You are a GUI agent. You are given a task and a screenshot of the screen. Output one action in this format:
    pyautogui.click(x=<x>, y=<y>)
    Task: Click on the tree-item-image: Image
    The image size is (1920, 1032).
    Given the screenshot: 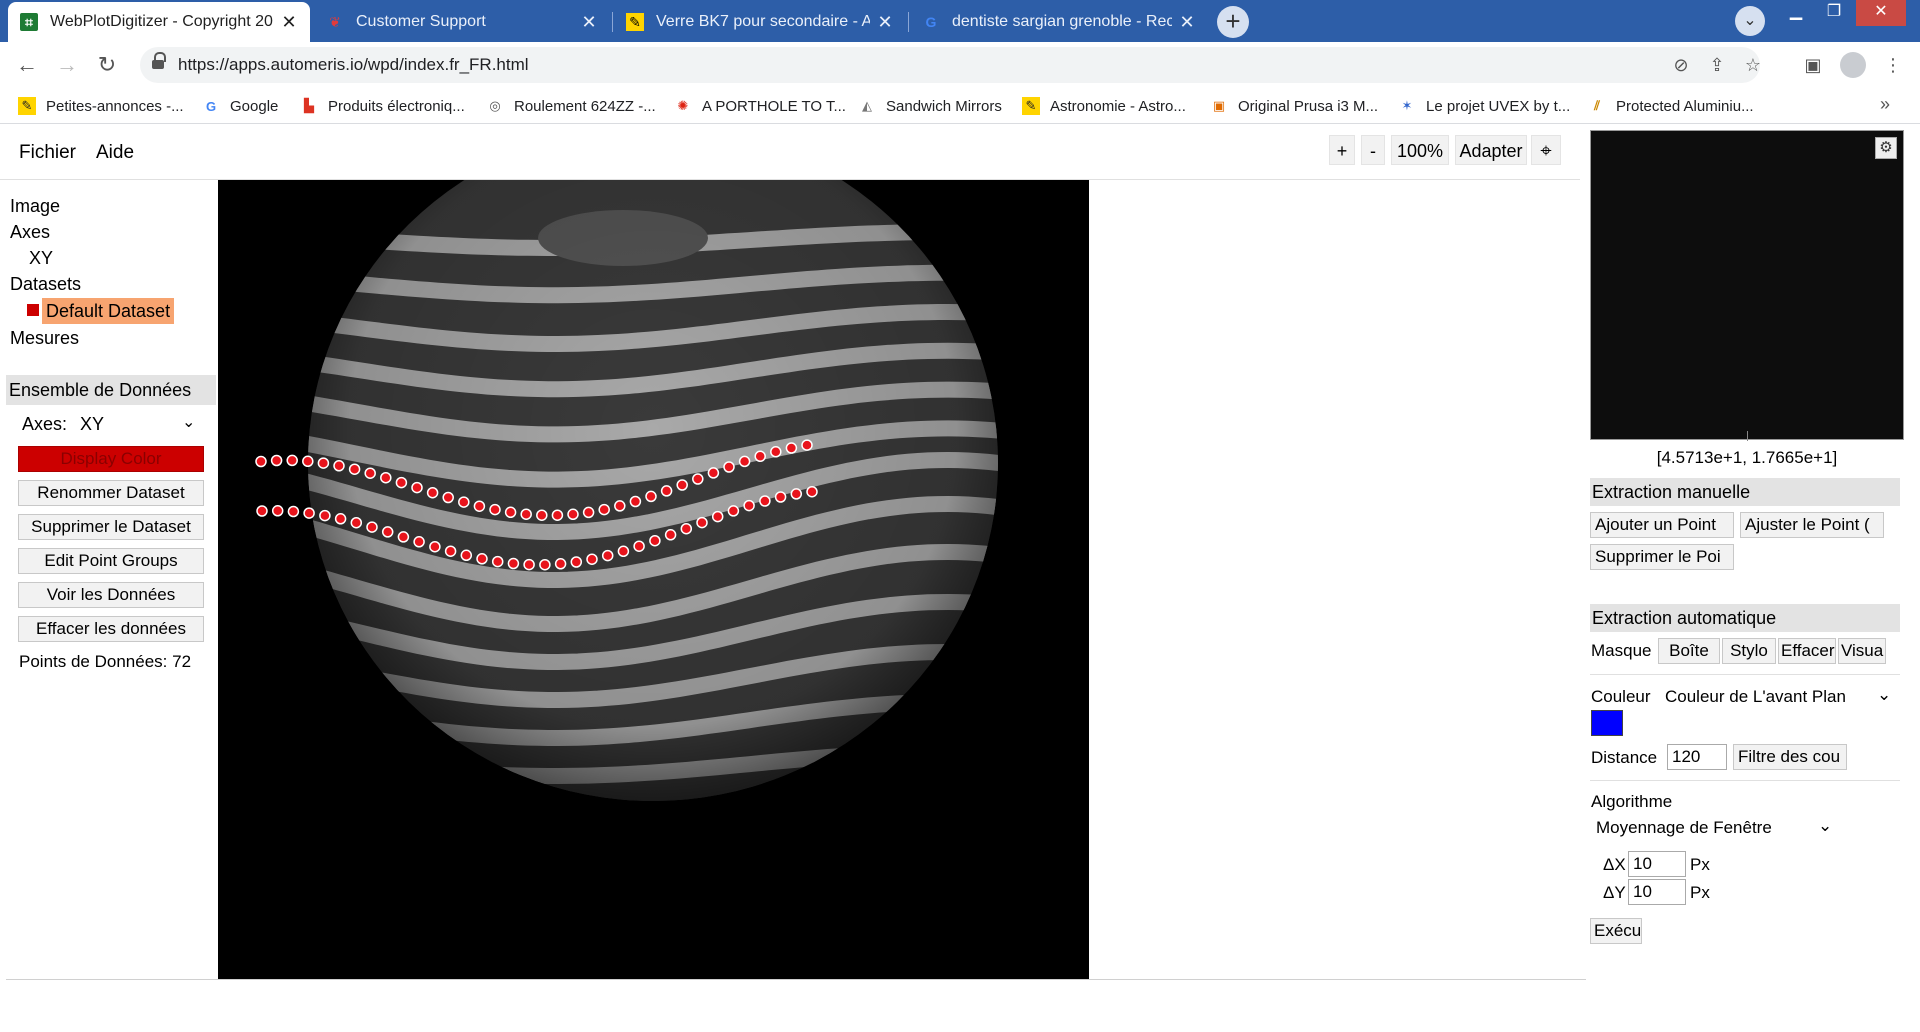 What is the action you would take?
    pyautogui.click(x=35, y=206)
    